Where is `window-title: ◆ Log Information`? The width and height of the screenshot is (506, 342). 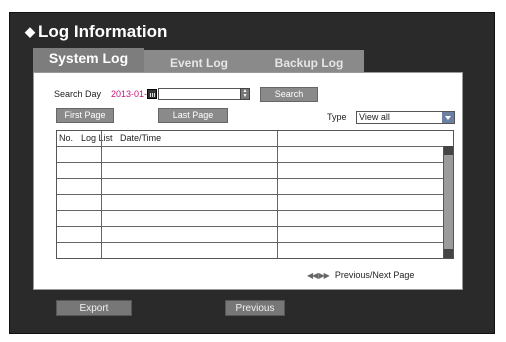 window-title: ◆ Log Information is located at coordinates (96, 32).